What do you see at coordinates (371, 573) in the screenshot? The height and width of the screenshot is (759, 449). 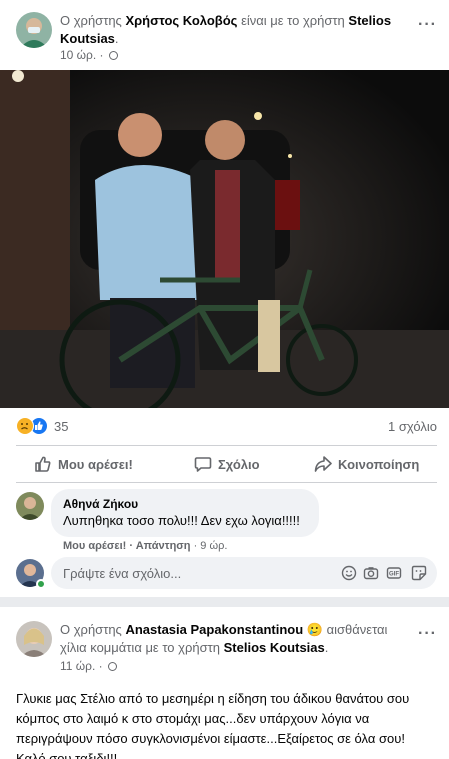 I see `camera-icon` at bounding box center [371, 573].